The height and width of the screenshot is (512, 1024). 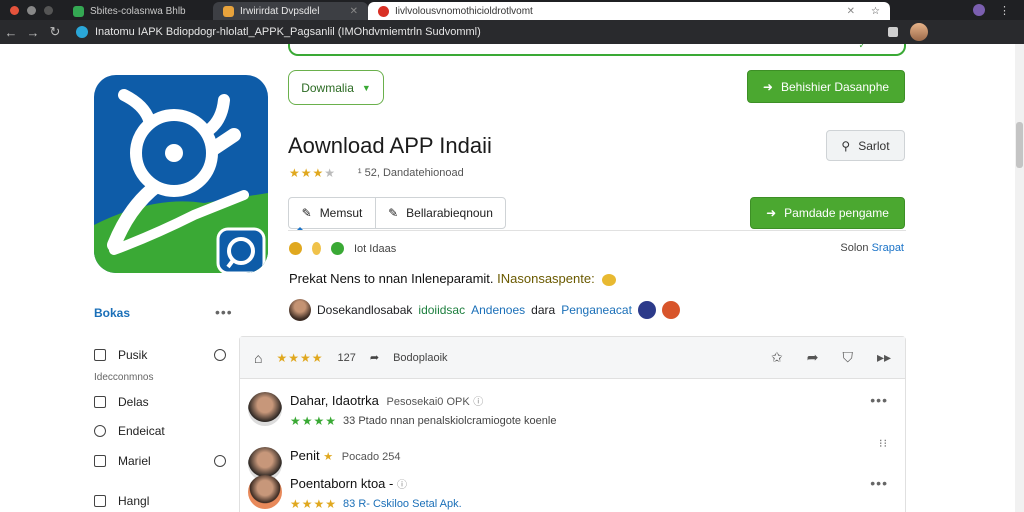 What do you see at coordinates (82, 32) in the screenshot?
I see `site-icon` at bounding box center [82, 32].